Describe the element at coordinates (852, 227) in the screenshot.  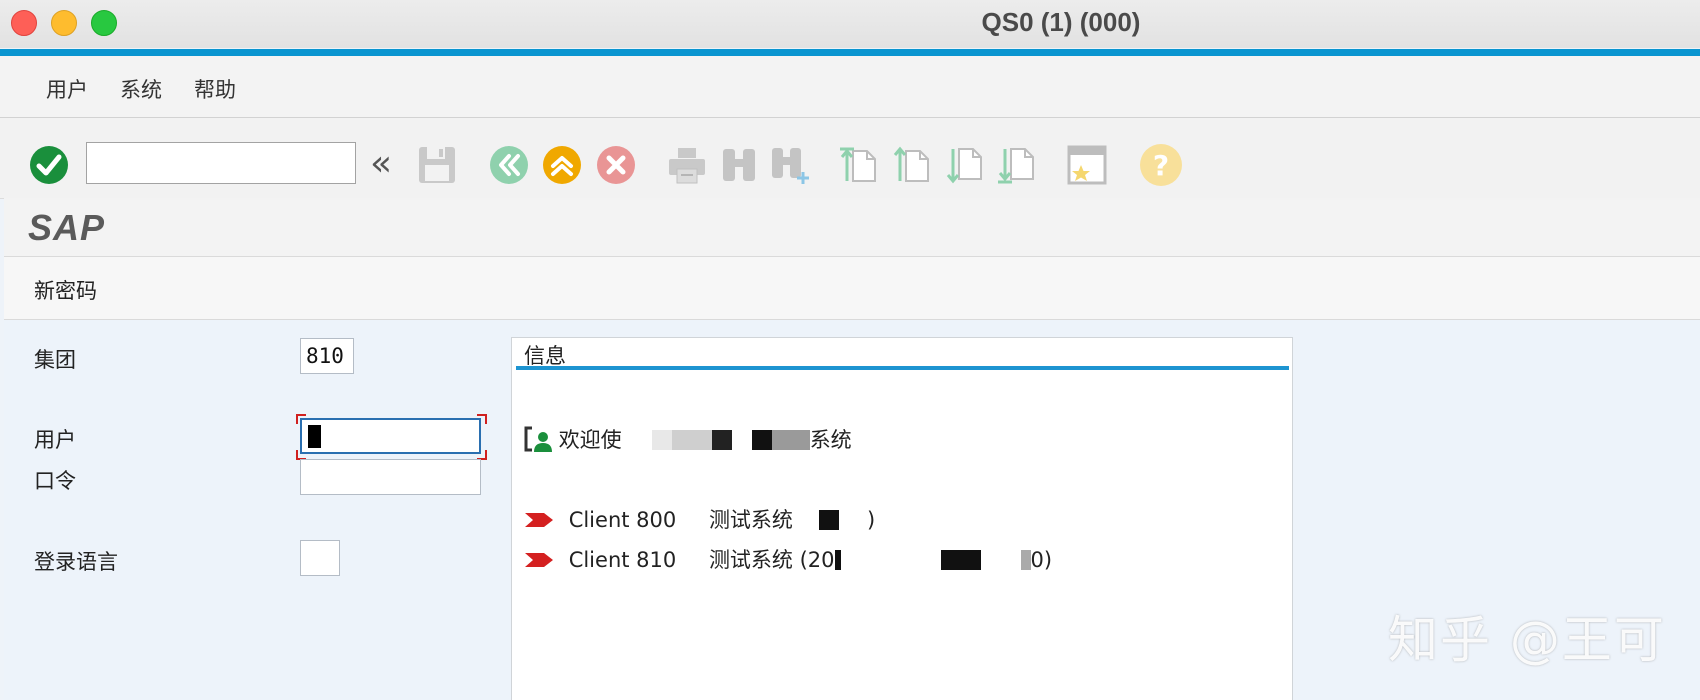
I see `sap-header: SAP` at that location.